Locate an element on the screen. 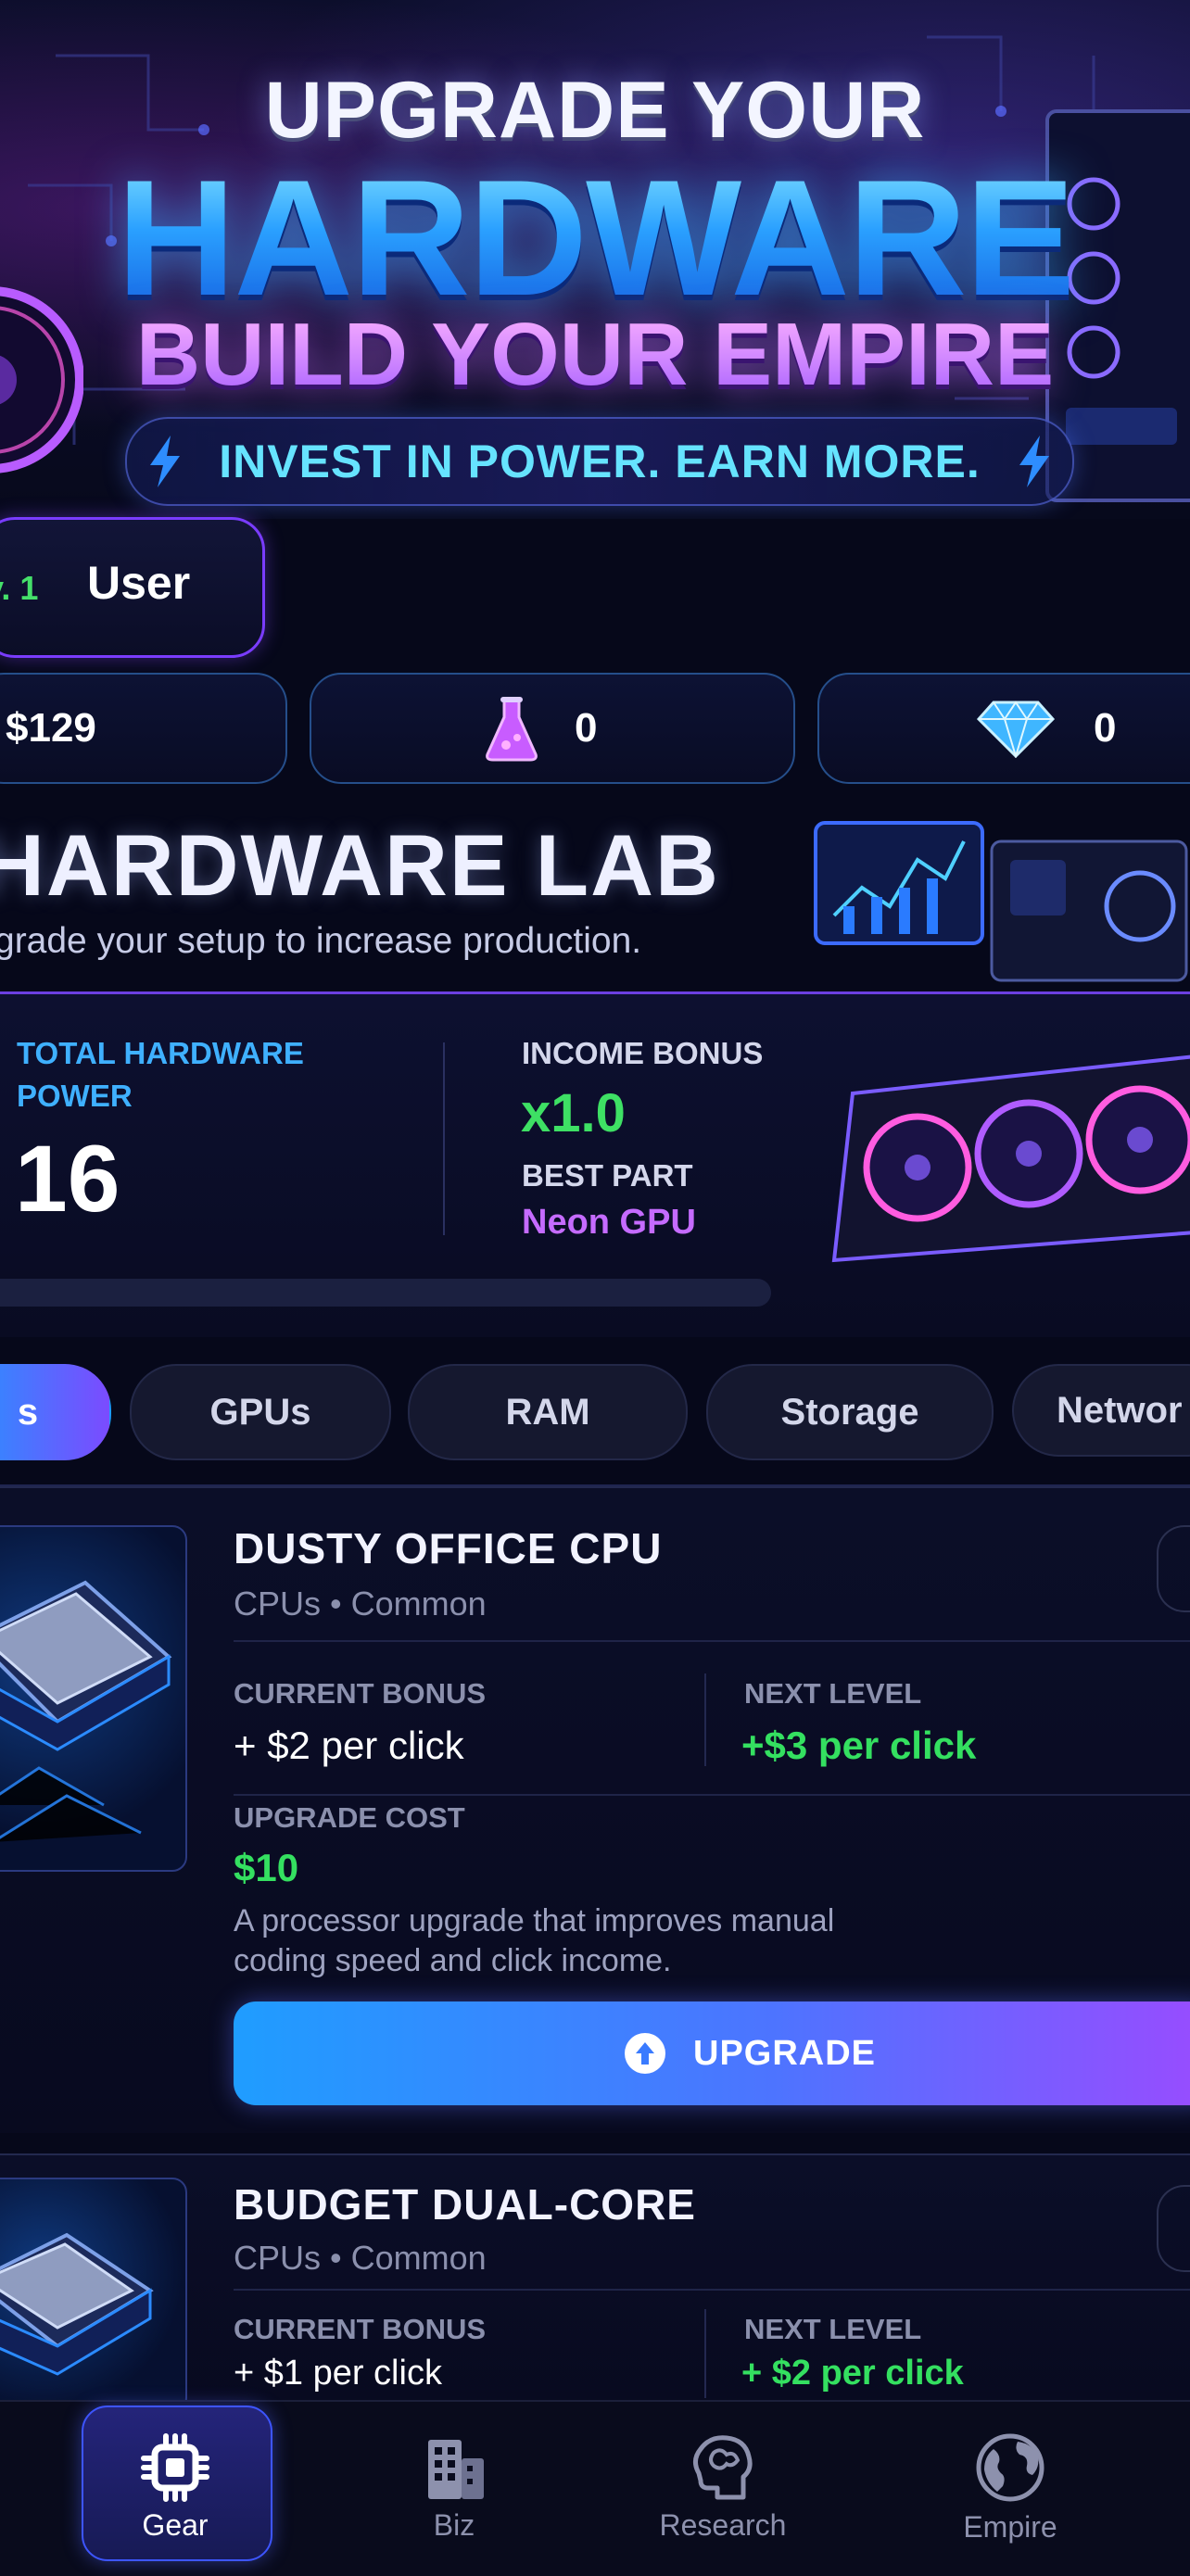  nav-item-research: Research is located at coordinates (723, 2487).